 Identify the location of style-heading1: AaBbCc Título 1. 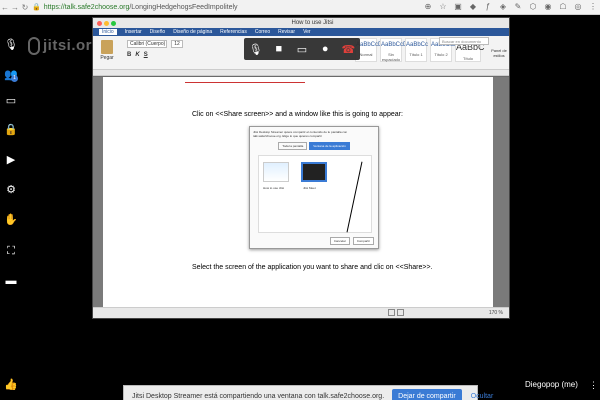
(416, 50).